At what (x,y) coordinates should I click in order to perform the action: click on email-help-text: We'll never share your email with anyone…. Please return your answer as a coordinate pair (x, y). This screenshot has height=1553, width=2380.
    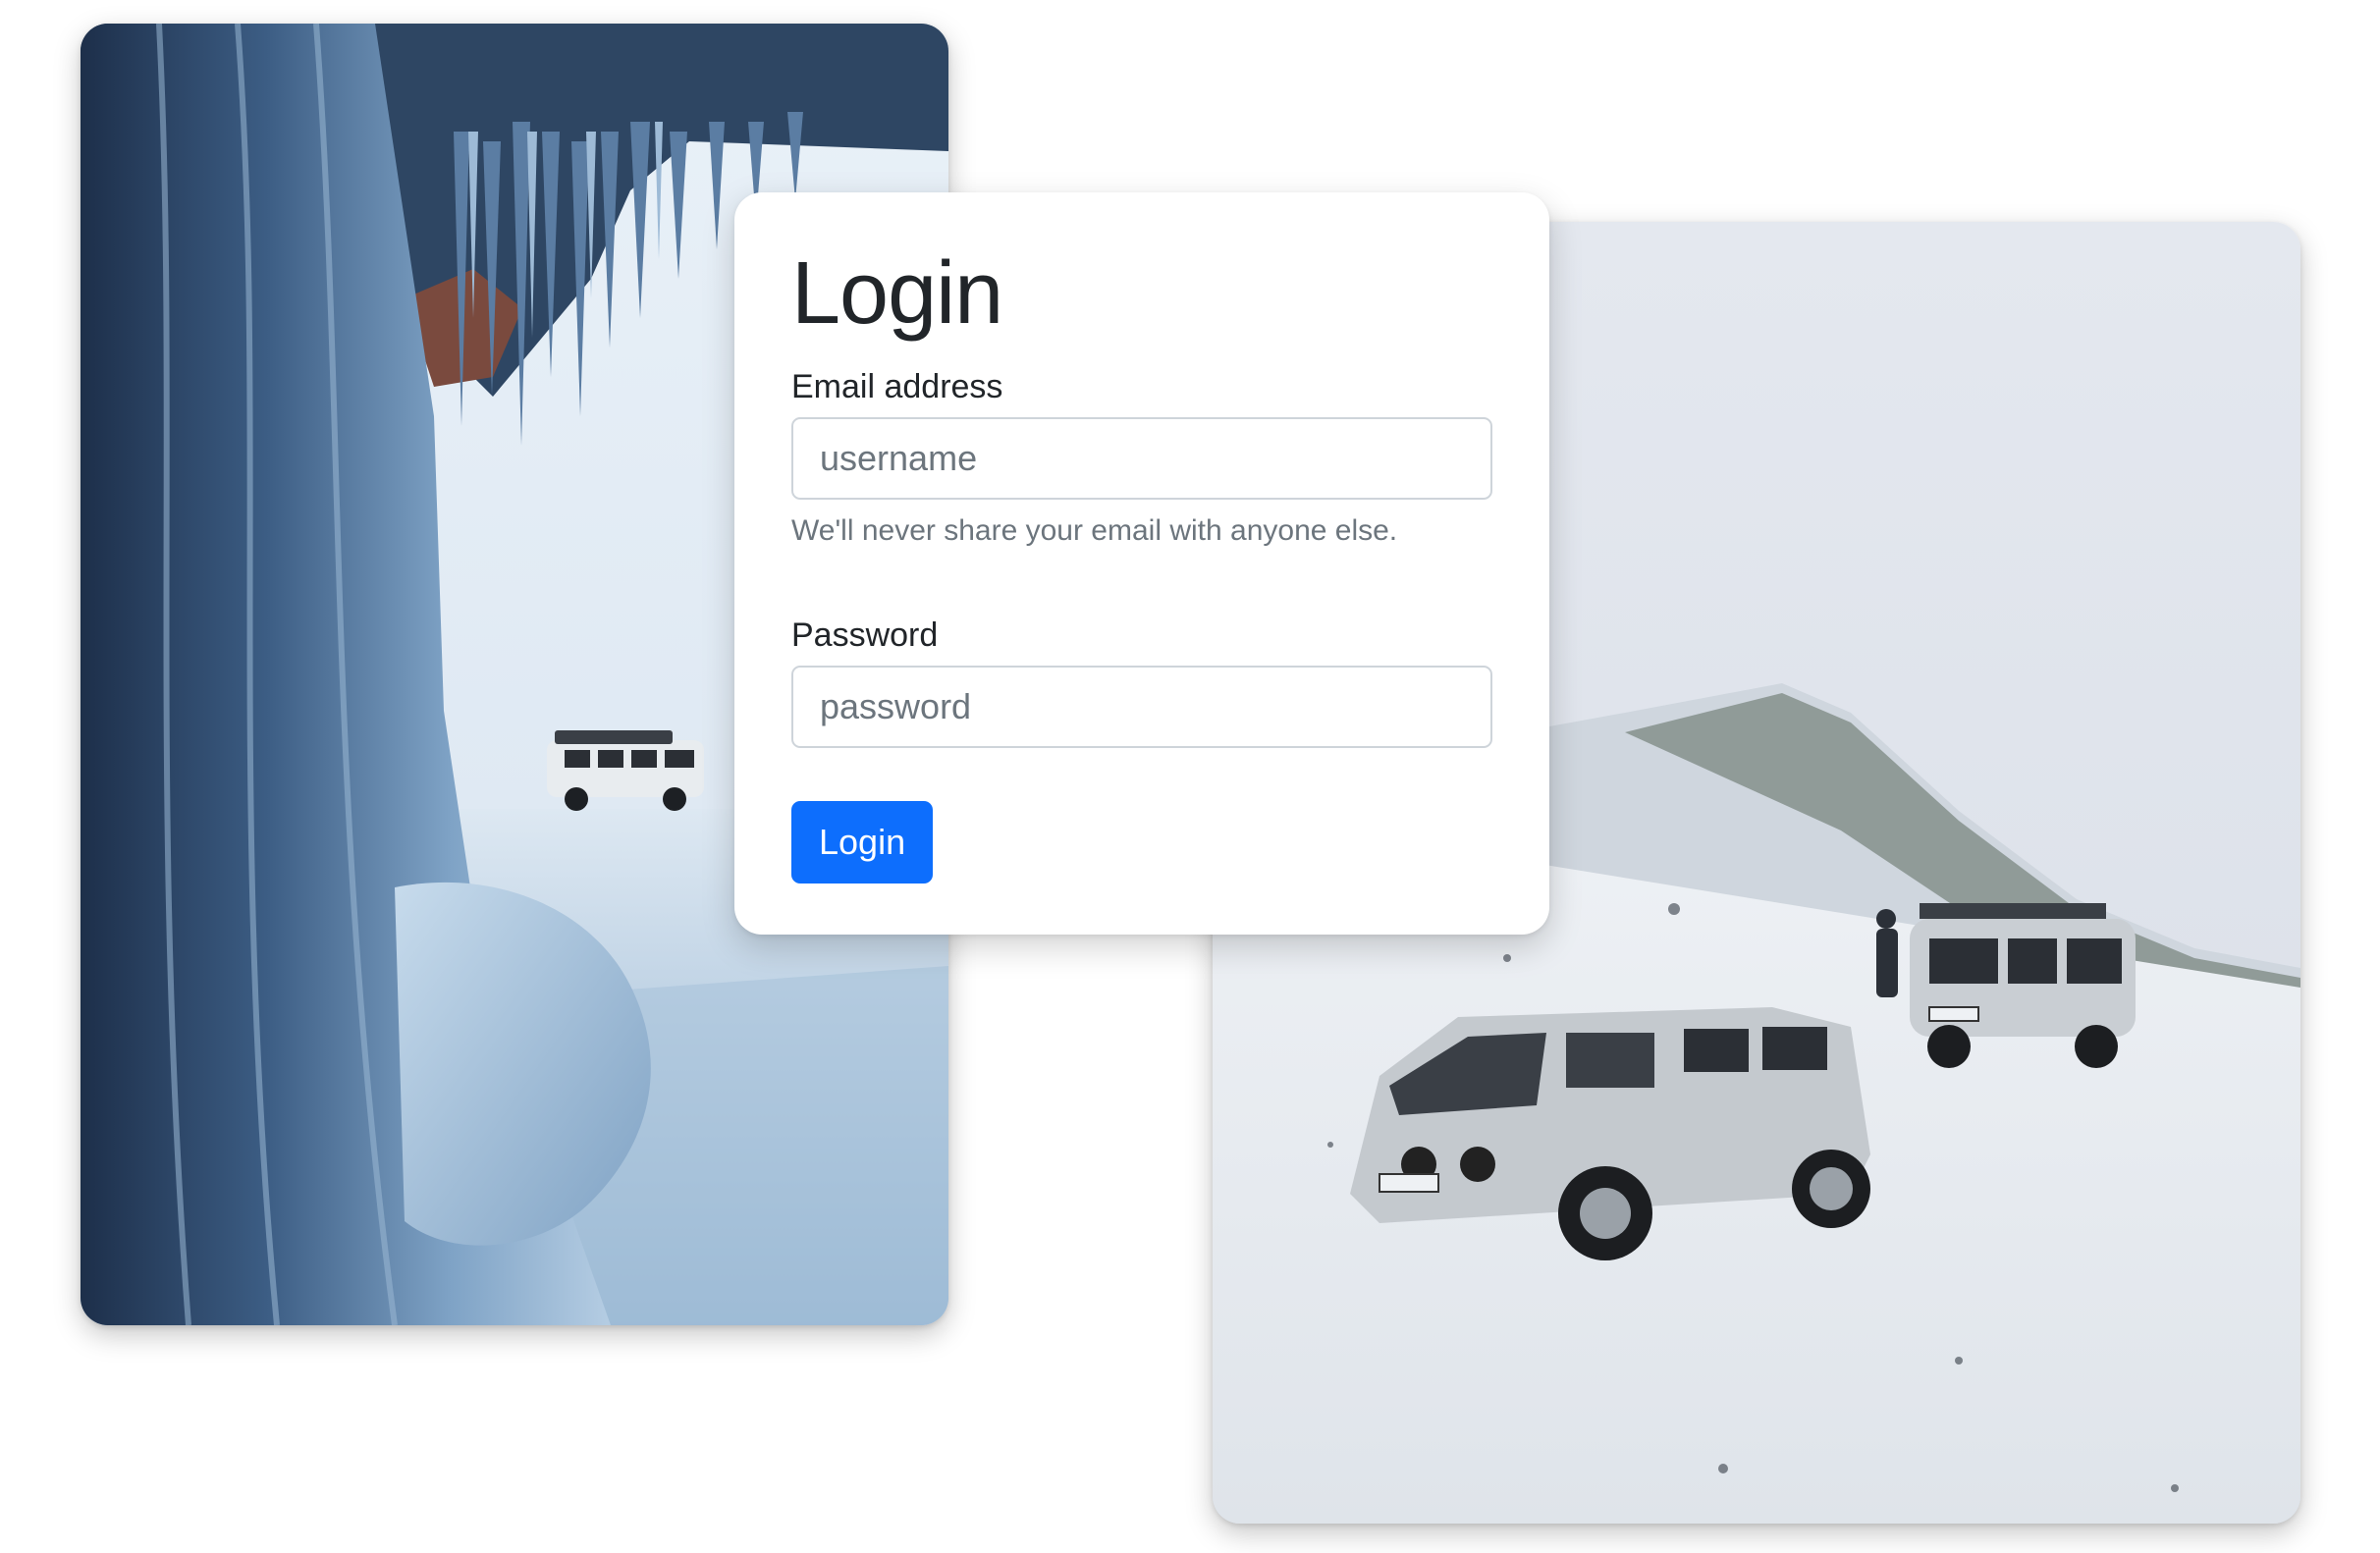
    Looking at the image, I should click on (1094, 530).